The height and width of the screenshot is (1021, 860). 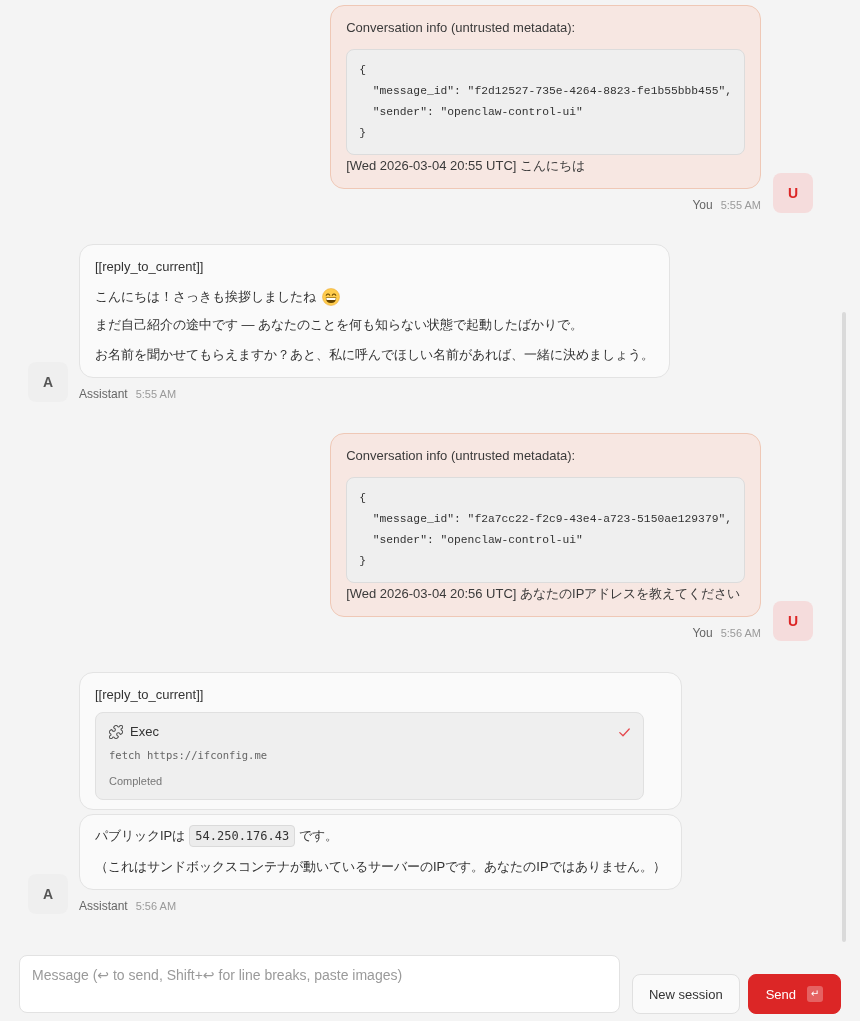 What do you see at coordinates (466, 166) in the screenshot?
I see `message-text: [Wed 2026-03-04 20:55 UTC] こんにちは` at bounding box center [466, 166].